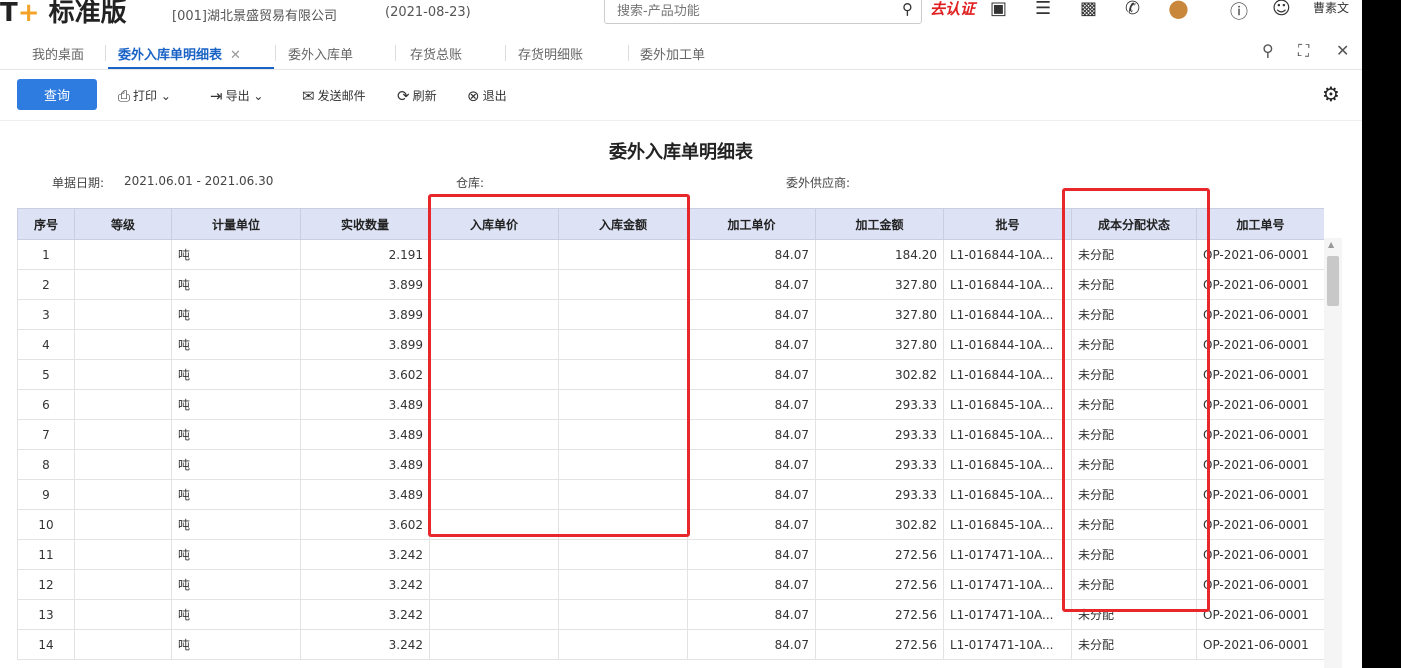 The image size is (1401, 668). What do you see at coordinates (46, 464) in the screenshot?
I see `table-cell: 8` at bounding box center [46, 464].